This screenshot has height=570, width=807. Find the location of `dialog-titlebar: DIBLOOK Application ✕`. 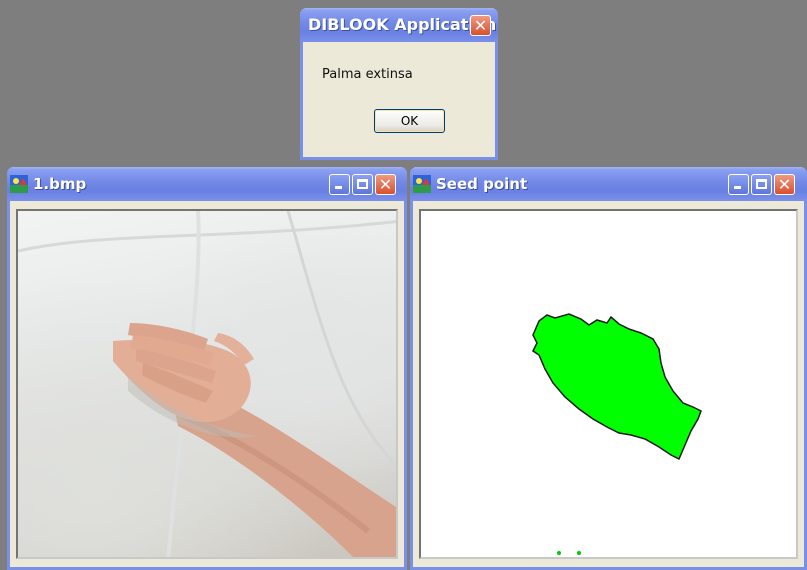

dialog-titlebar: DIBLOOK Application ✕ is located at coordinates (399, 25).